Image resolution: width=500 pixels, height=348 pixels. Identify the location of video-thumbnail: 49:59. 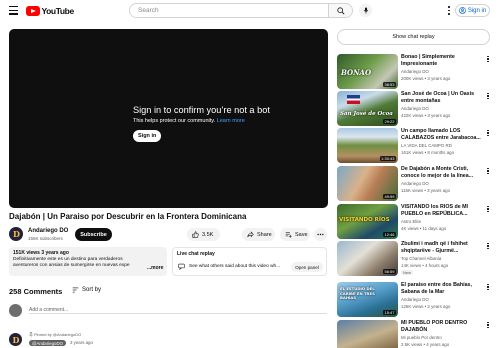
(367, 183).